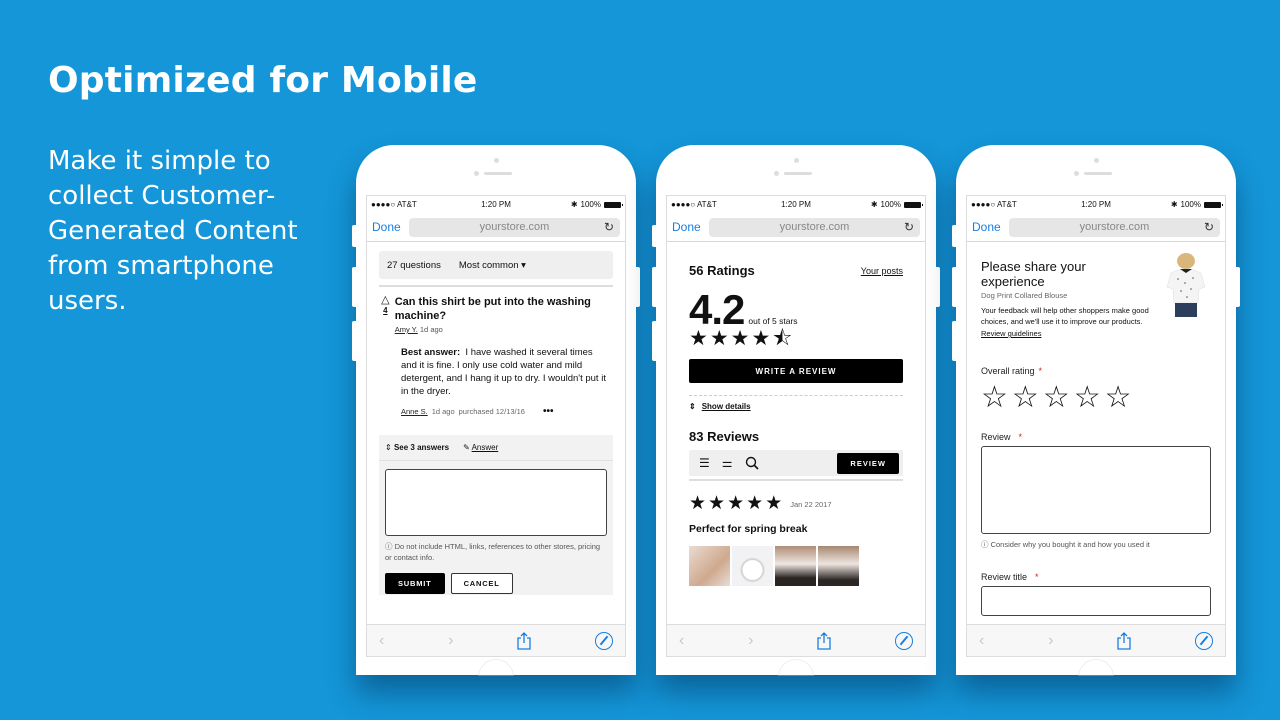 The height and width of the screenshot is (720, 1280). I want to click on home-button, so click(1096, 667).